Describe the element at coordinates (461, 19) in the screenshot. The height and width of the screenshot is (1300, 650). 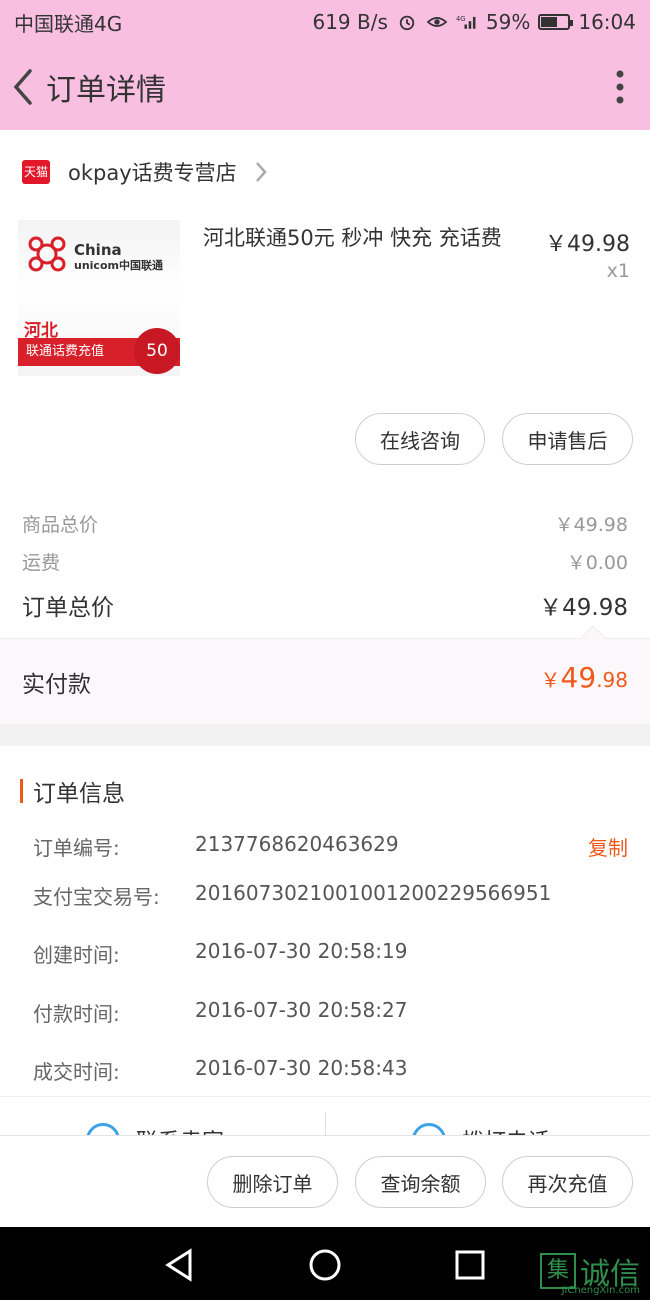
I see `svg-text: 4G` at that location.